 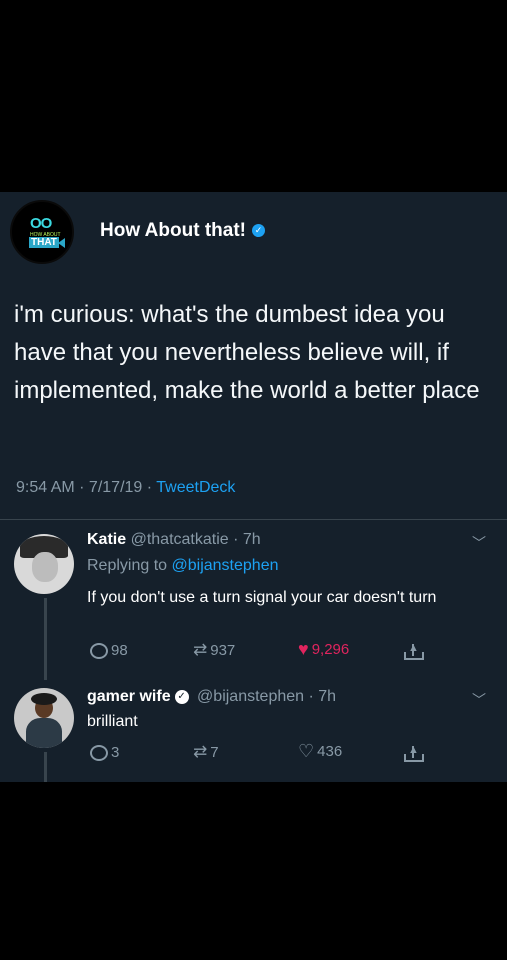 What do you see at coordinates (119, 650) in the screenshot?
I see `reply-count: 98` at bounding box center [119, 650].